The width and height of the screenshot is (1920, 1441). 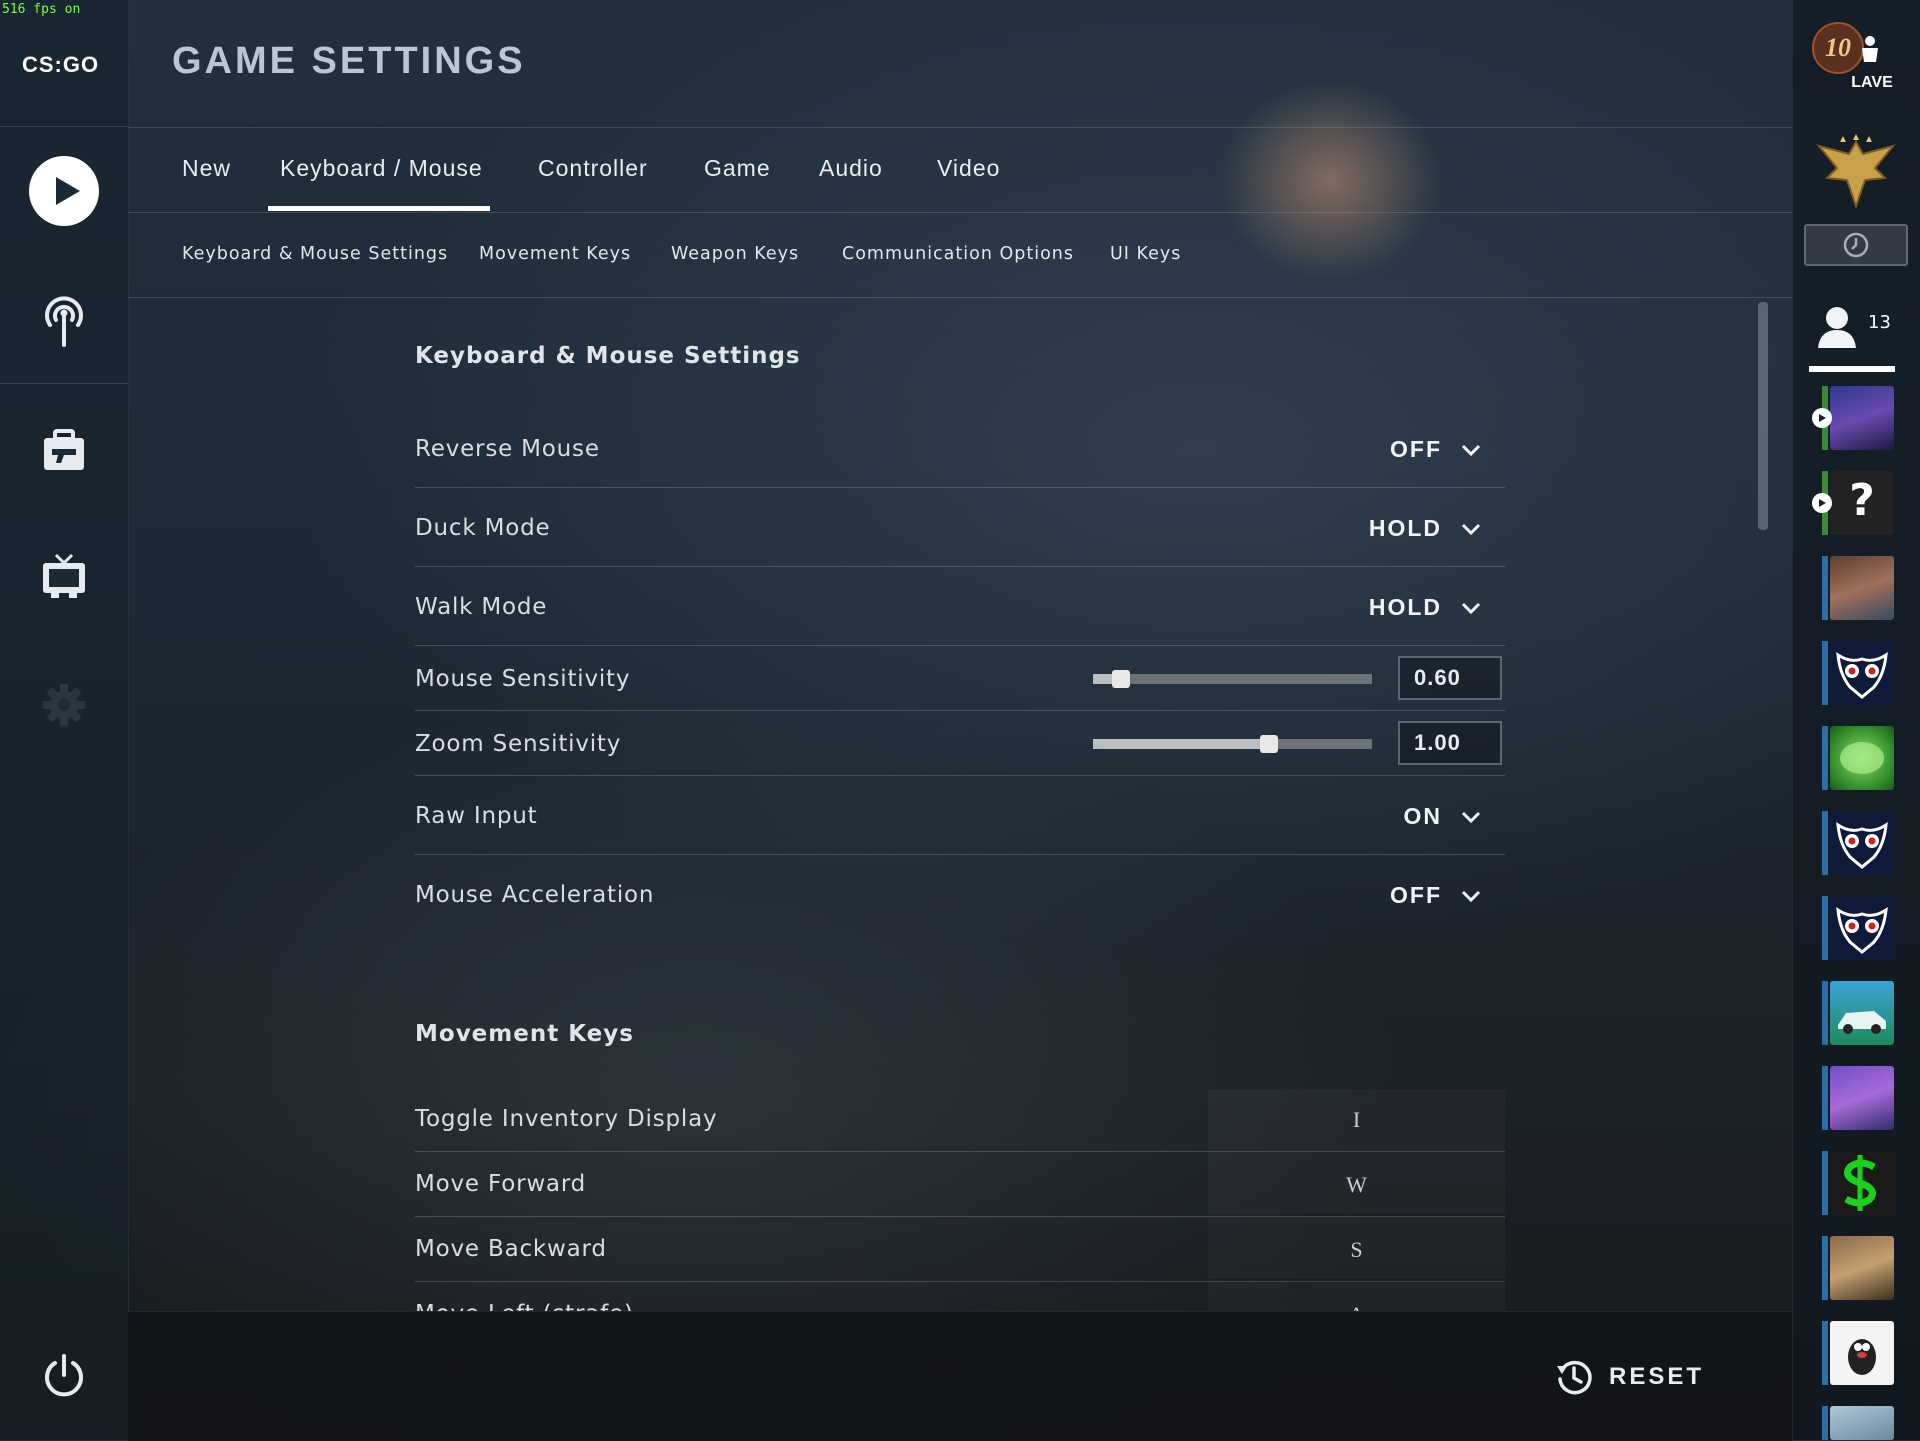 I want to click on gear-icon, so click(x=64, y=705).